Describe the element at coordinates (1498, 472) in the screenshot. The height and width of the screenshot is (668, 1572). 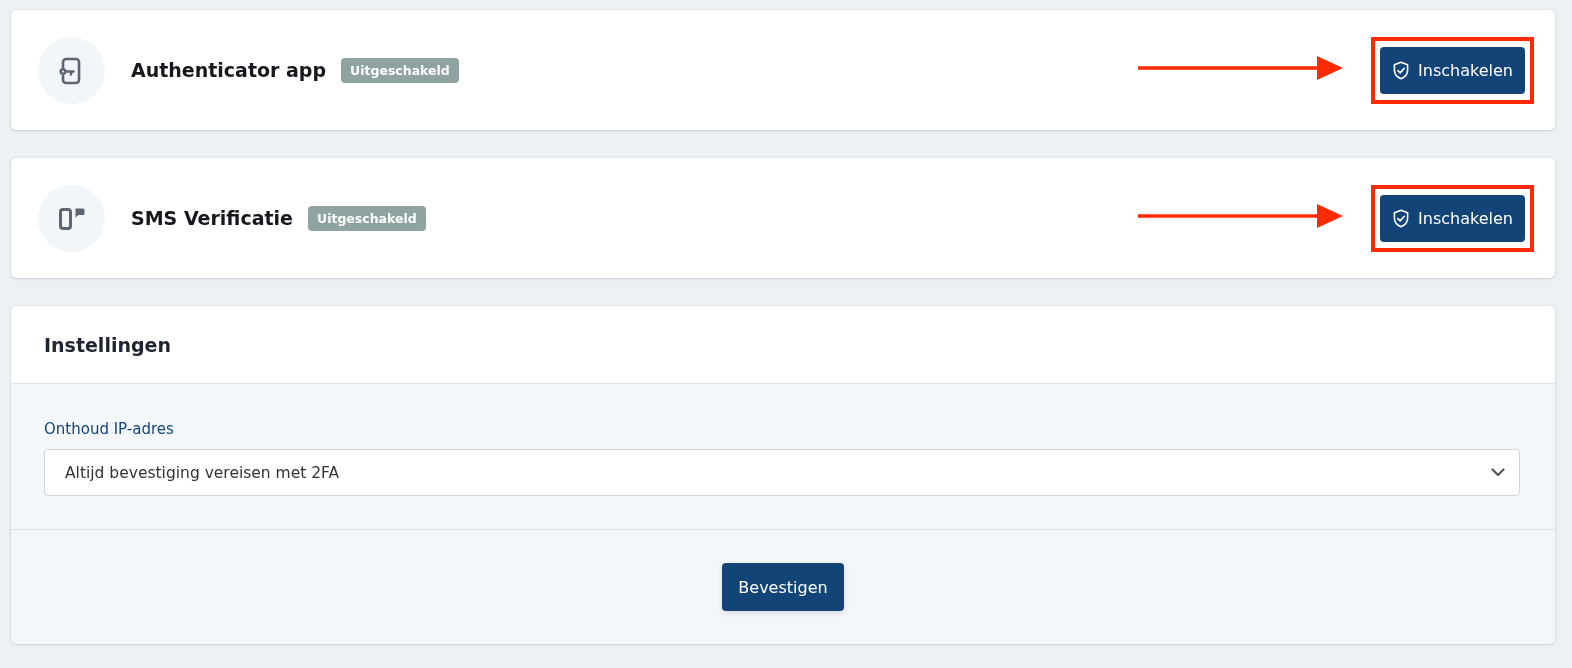
I see `chevron-down-icon` at that location.